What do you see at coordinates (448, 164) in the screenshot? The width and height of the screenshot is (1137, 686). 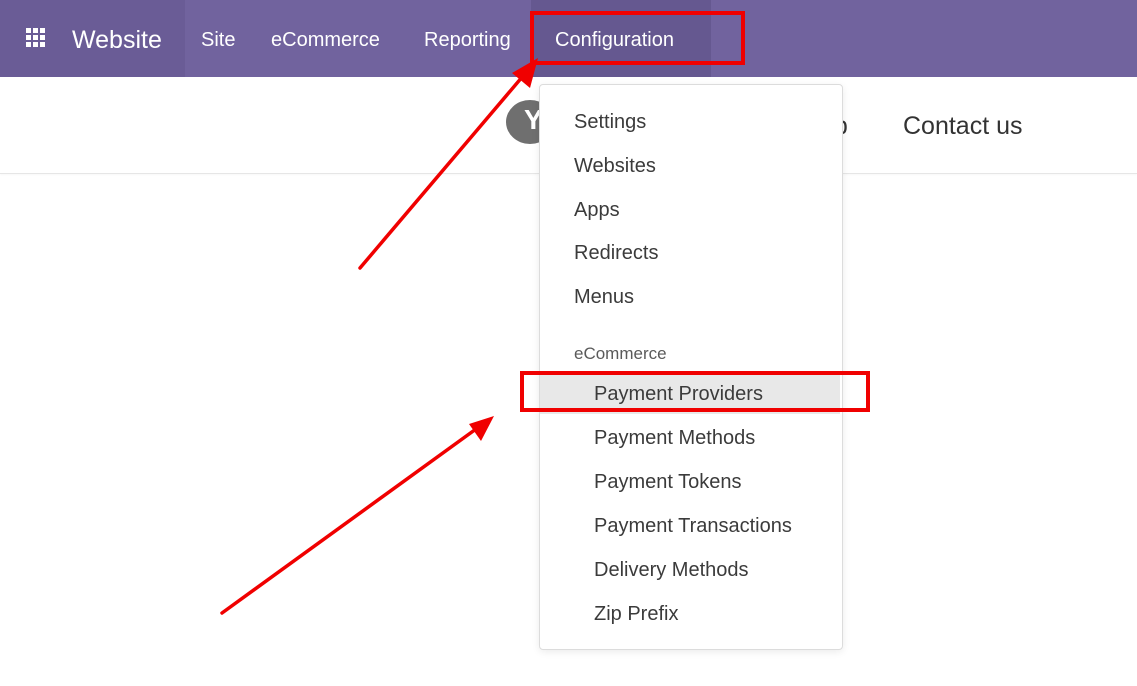 I see `annotation-arrow-to-configuration` at bounding box center [448, 164].